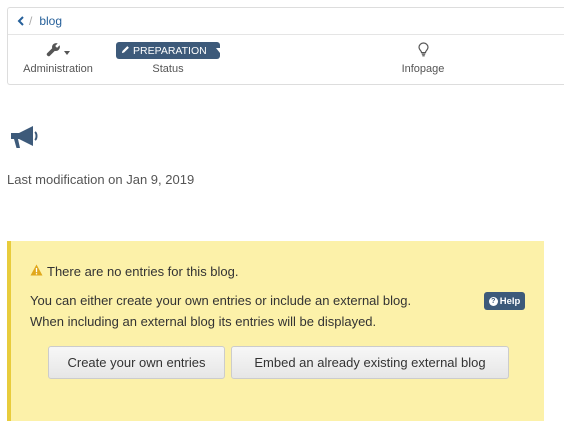  What do you see at coordinates (510, 301) in the screenshot?
I see `help-button-label: Help` at bounding box center [510, 301].